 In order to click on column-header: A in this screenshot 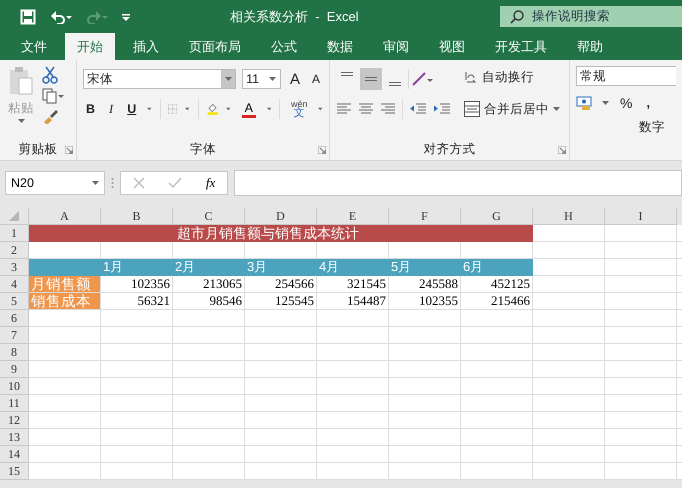, I will do `click(65, 216)`.